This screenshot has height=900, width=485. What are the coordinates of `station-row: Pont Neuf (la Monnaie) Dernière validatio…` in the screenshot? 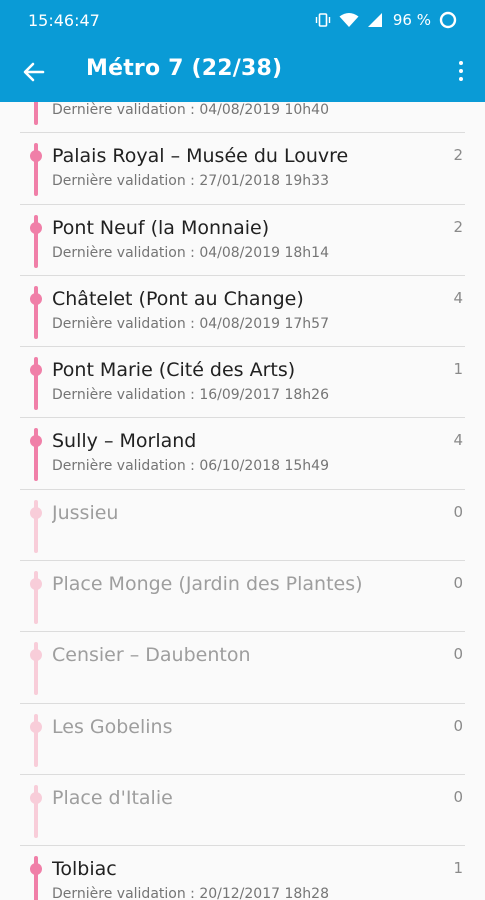 It's located at (242, 240).